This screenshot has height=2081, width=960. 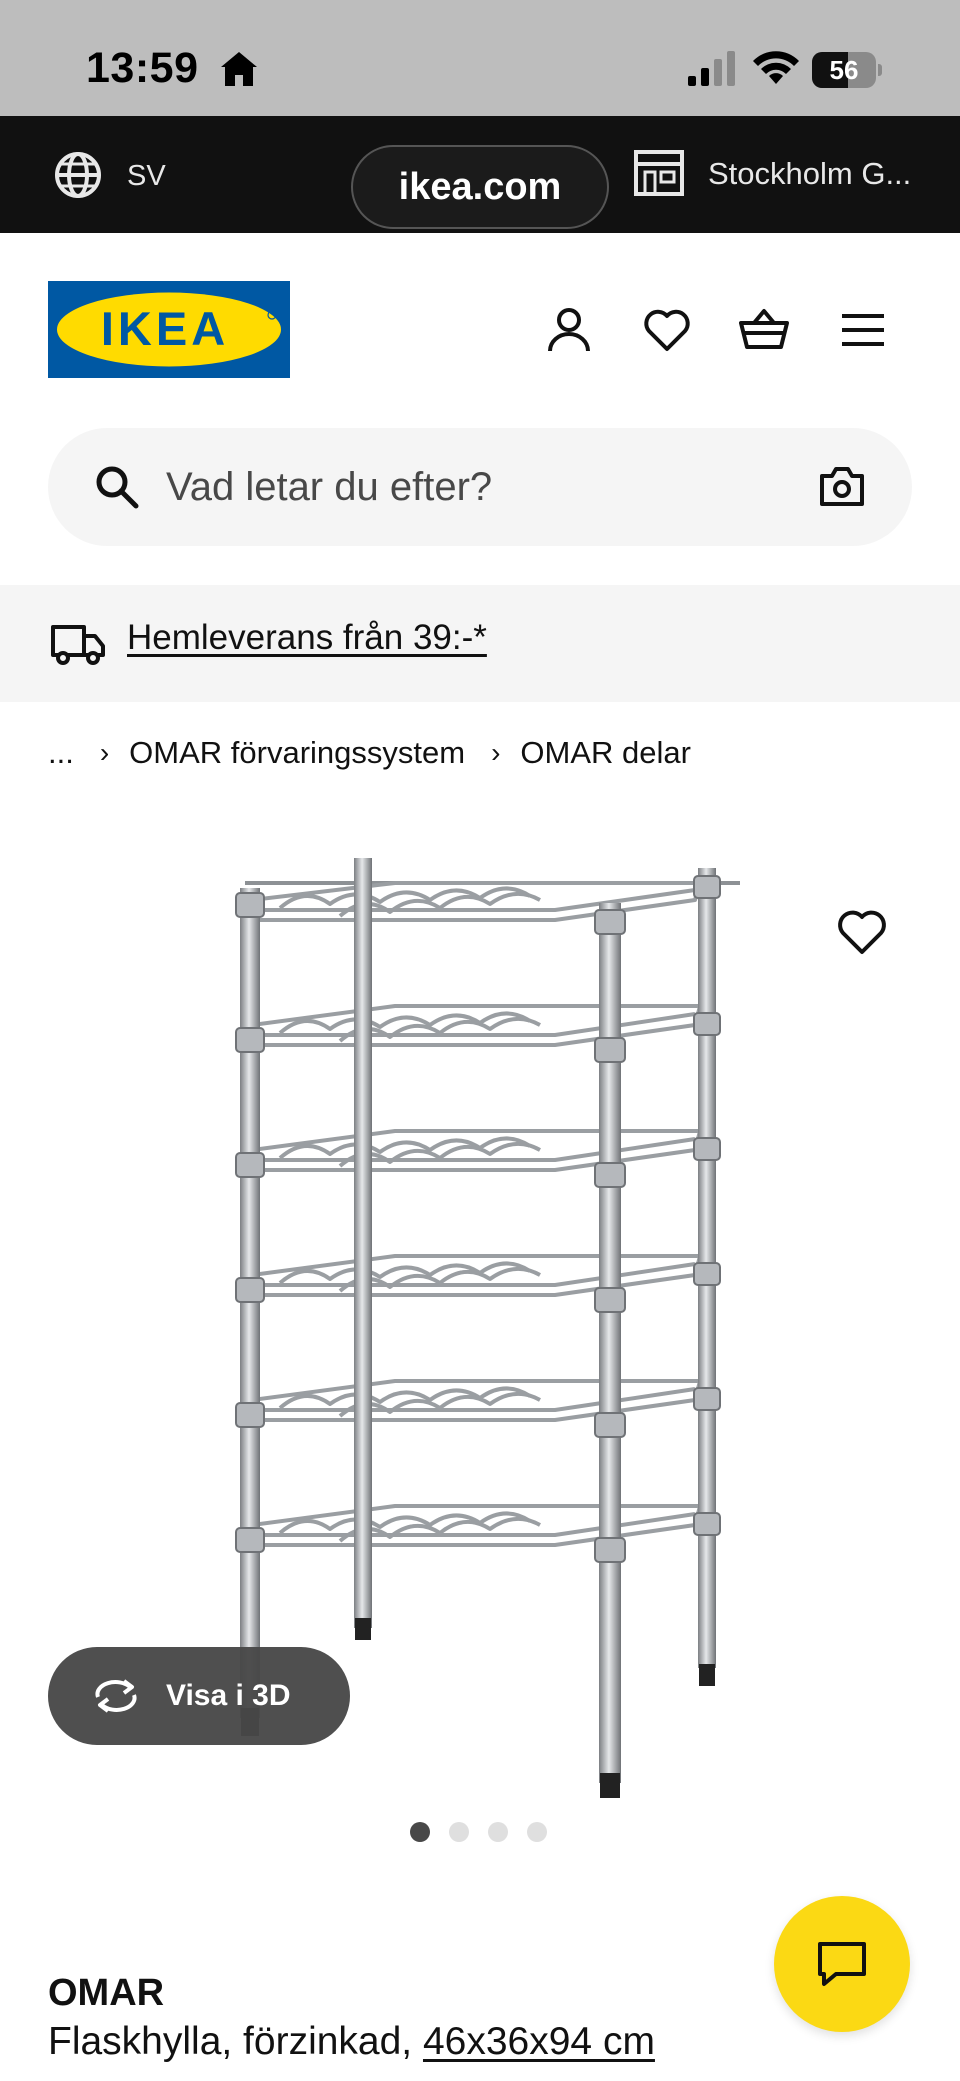 I want to click on search-input, so click(x=486, y=487).